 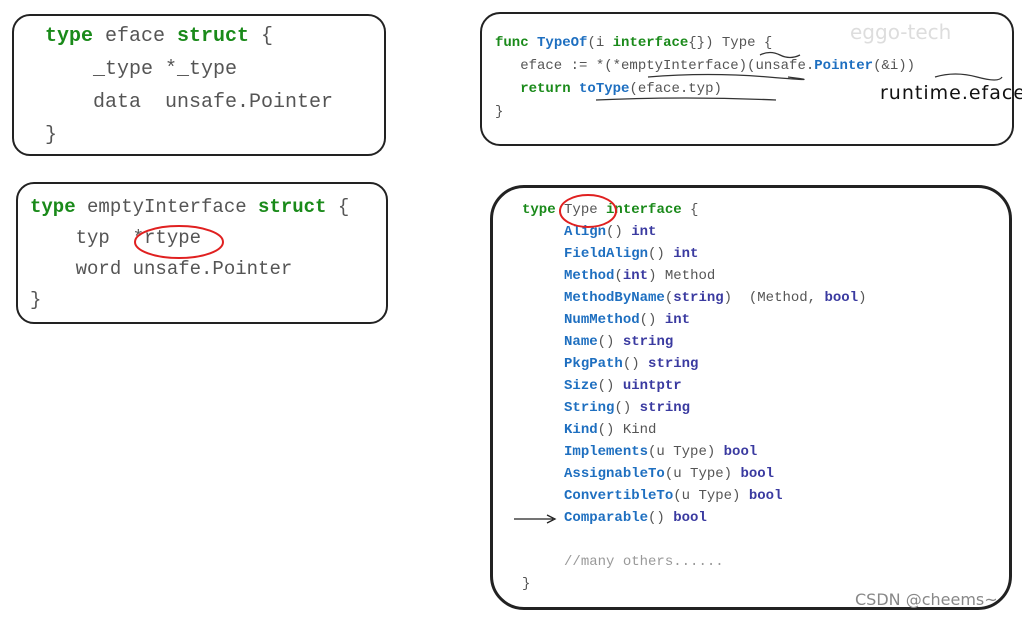 I want to click on type-circle, so click(x=588, y=211).